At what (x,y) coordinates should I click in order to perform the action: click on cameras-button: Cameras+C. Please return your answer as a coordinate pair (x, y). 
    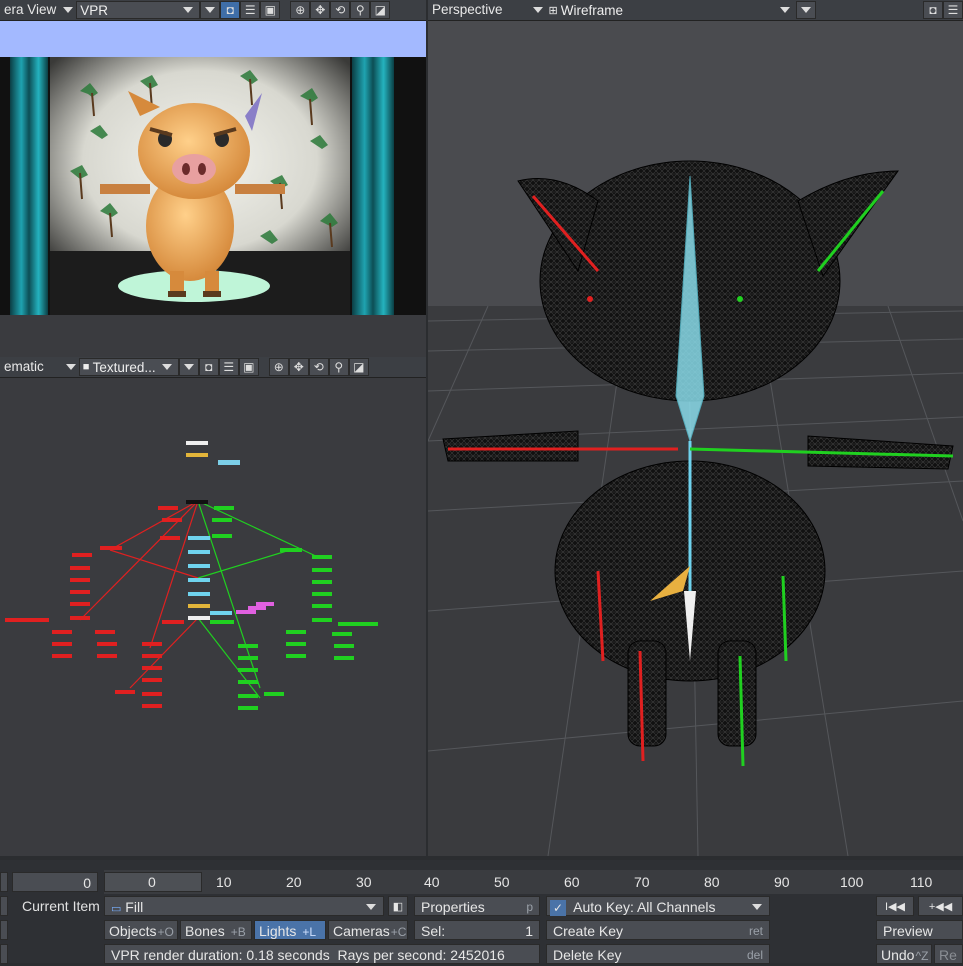
    Looking at the image, I should click on (368, 930).